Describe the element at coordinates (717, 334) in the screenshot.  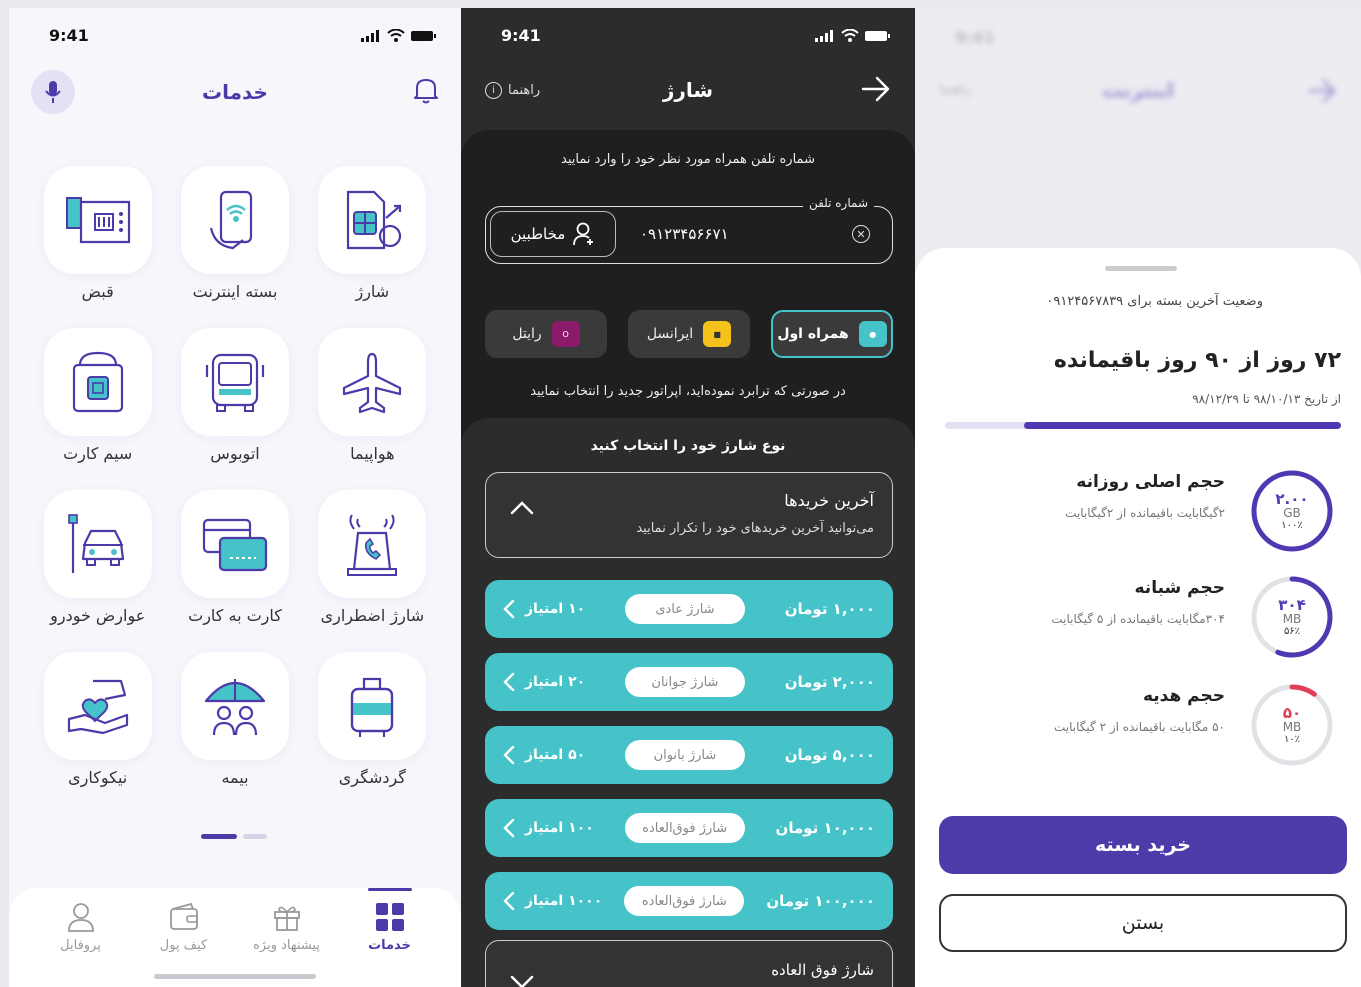
I see `irancell-logo-icon: ■` at that location.